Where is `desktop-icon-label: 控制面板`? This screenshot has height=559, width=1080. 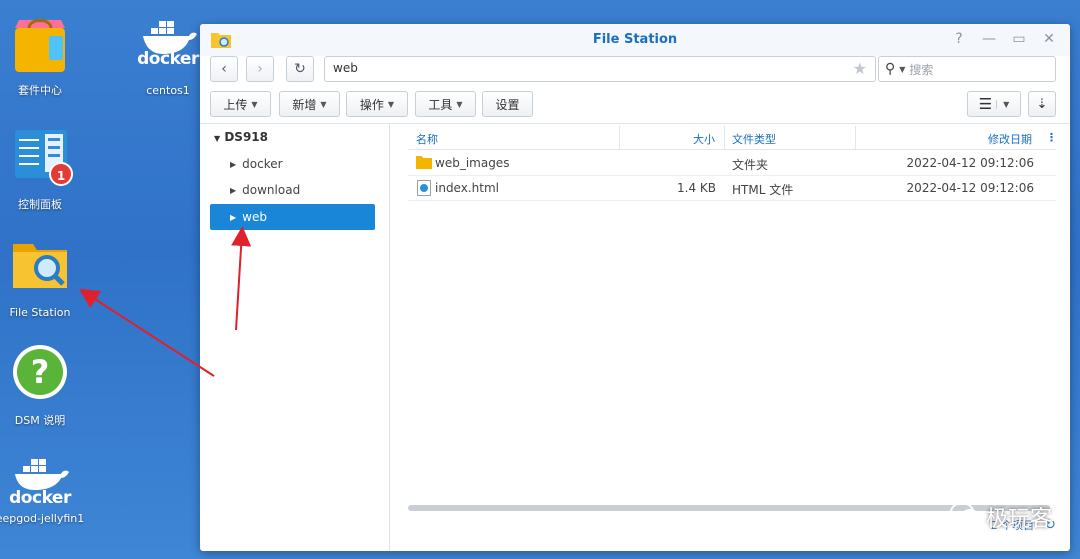 desktop-icon-label: 控制面板 is located at coordinates (40, 204).